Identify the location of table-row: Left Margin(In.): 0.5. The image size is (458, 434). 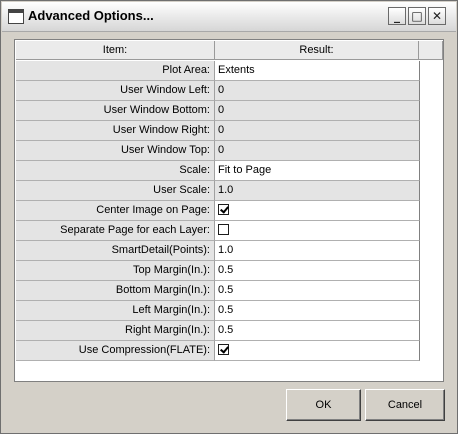
(218, 311).